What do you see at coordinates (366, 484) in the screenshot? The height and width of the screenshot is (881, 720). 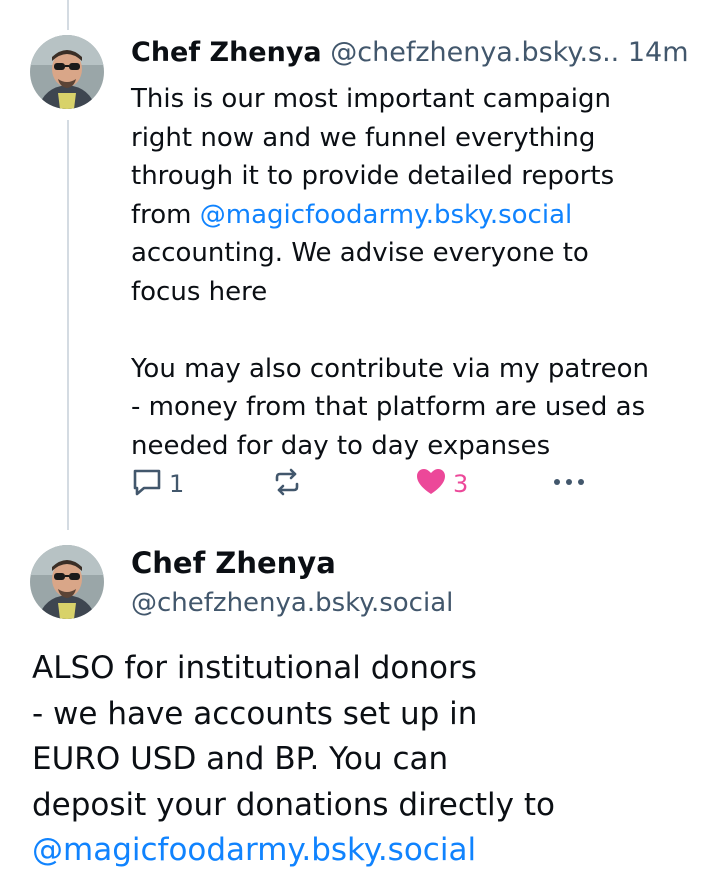 I see `post-actions: 1 3` at bounding box center [366, 484].